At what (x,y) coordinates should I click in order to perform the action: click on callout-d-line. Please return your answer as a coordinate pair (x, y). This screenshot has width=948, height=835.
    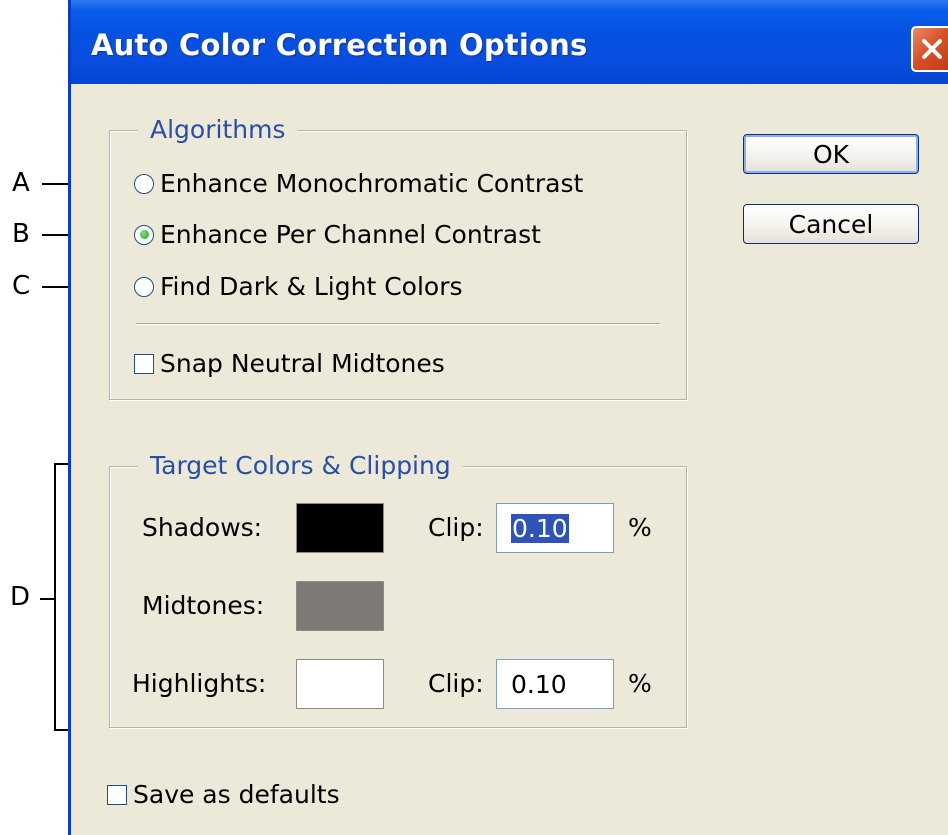
    Looking at the image, I should click on (47, 599).